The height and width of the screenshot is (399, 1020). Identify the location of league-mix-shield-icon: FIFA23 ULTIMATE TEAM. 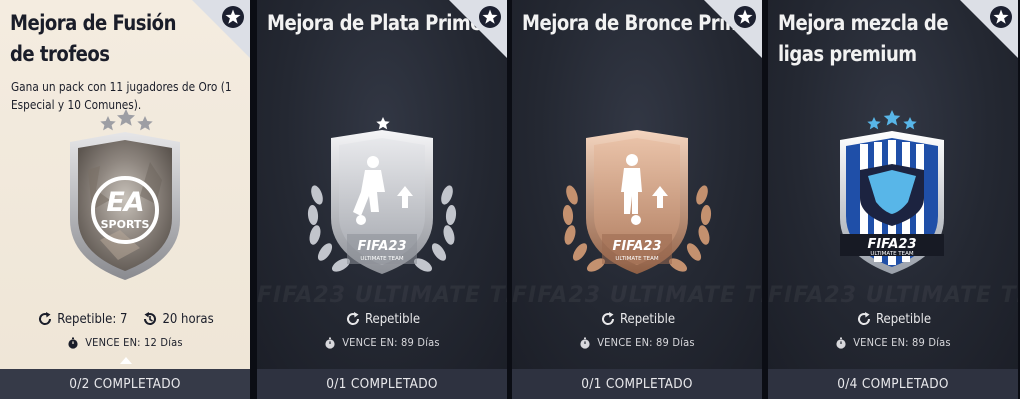
(892, 192).